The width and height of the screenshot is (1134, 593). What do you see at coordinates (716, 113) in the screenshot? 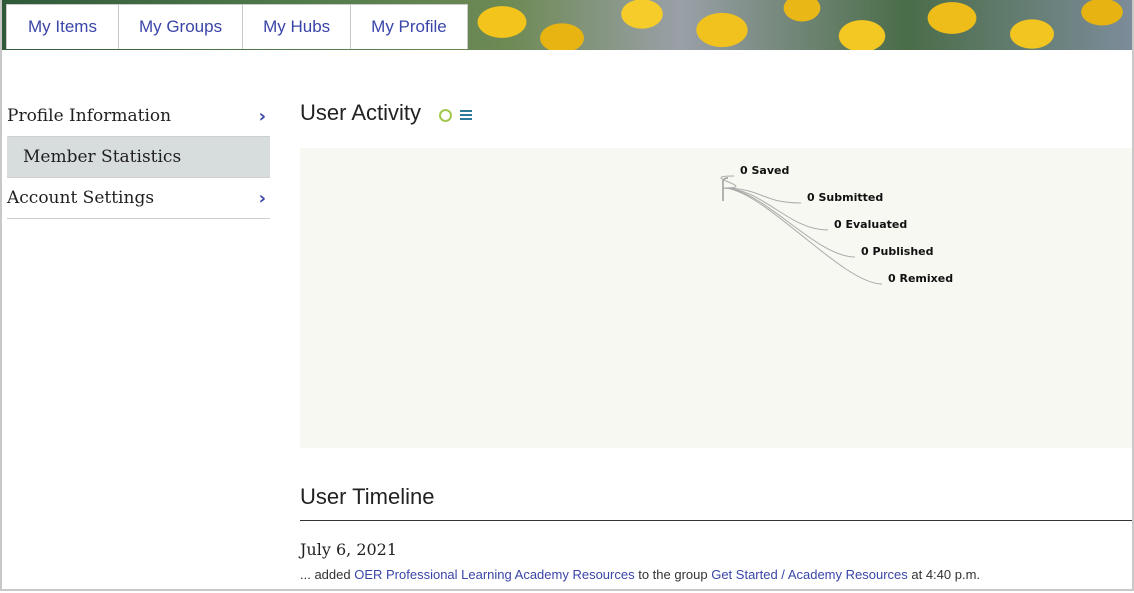
I see `user-activity-heading: User Activity` at bounding box center [716, 113].